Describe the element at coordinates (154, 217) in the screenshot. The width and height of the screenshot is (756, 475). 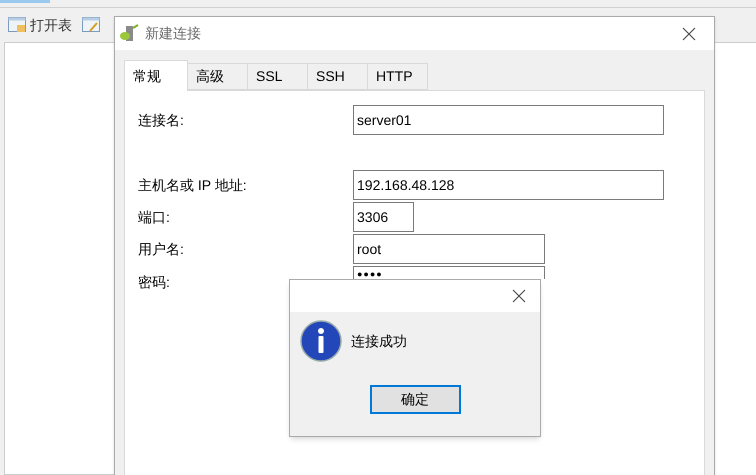
I see `field-label: 端口:` at that location.